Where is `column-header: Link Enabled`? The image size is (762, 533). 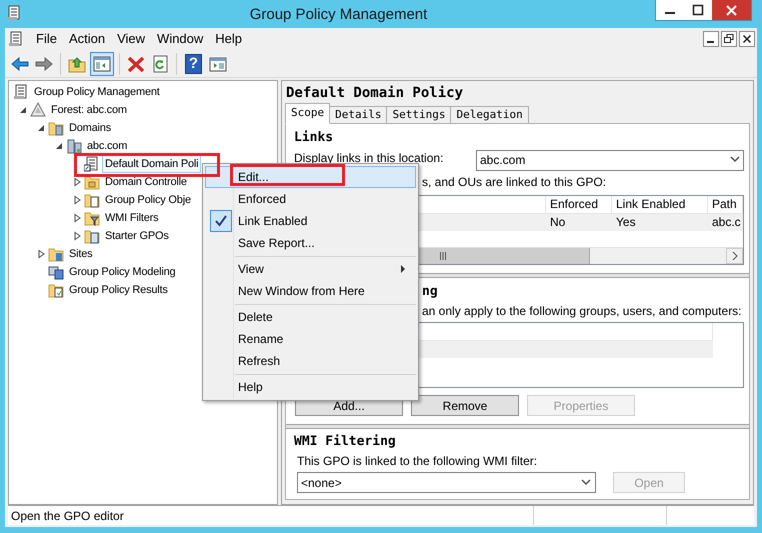 column-header: Link Enabled is located at coordinates (660, 204).